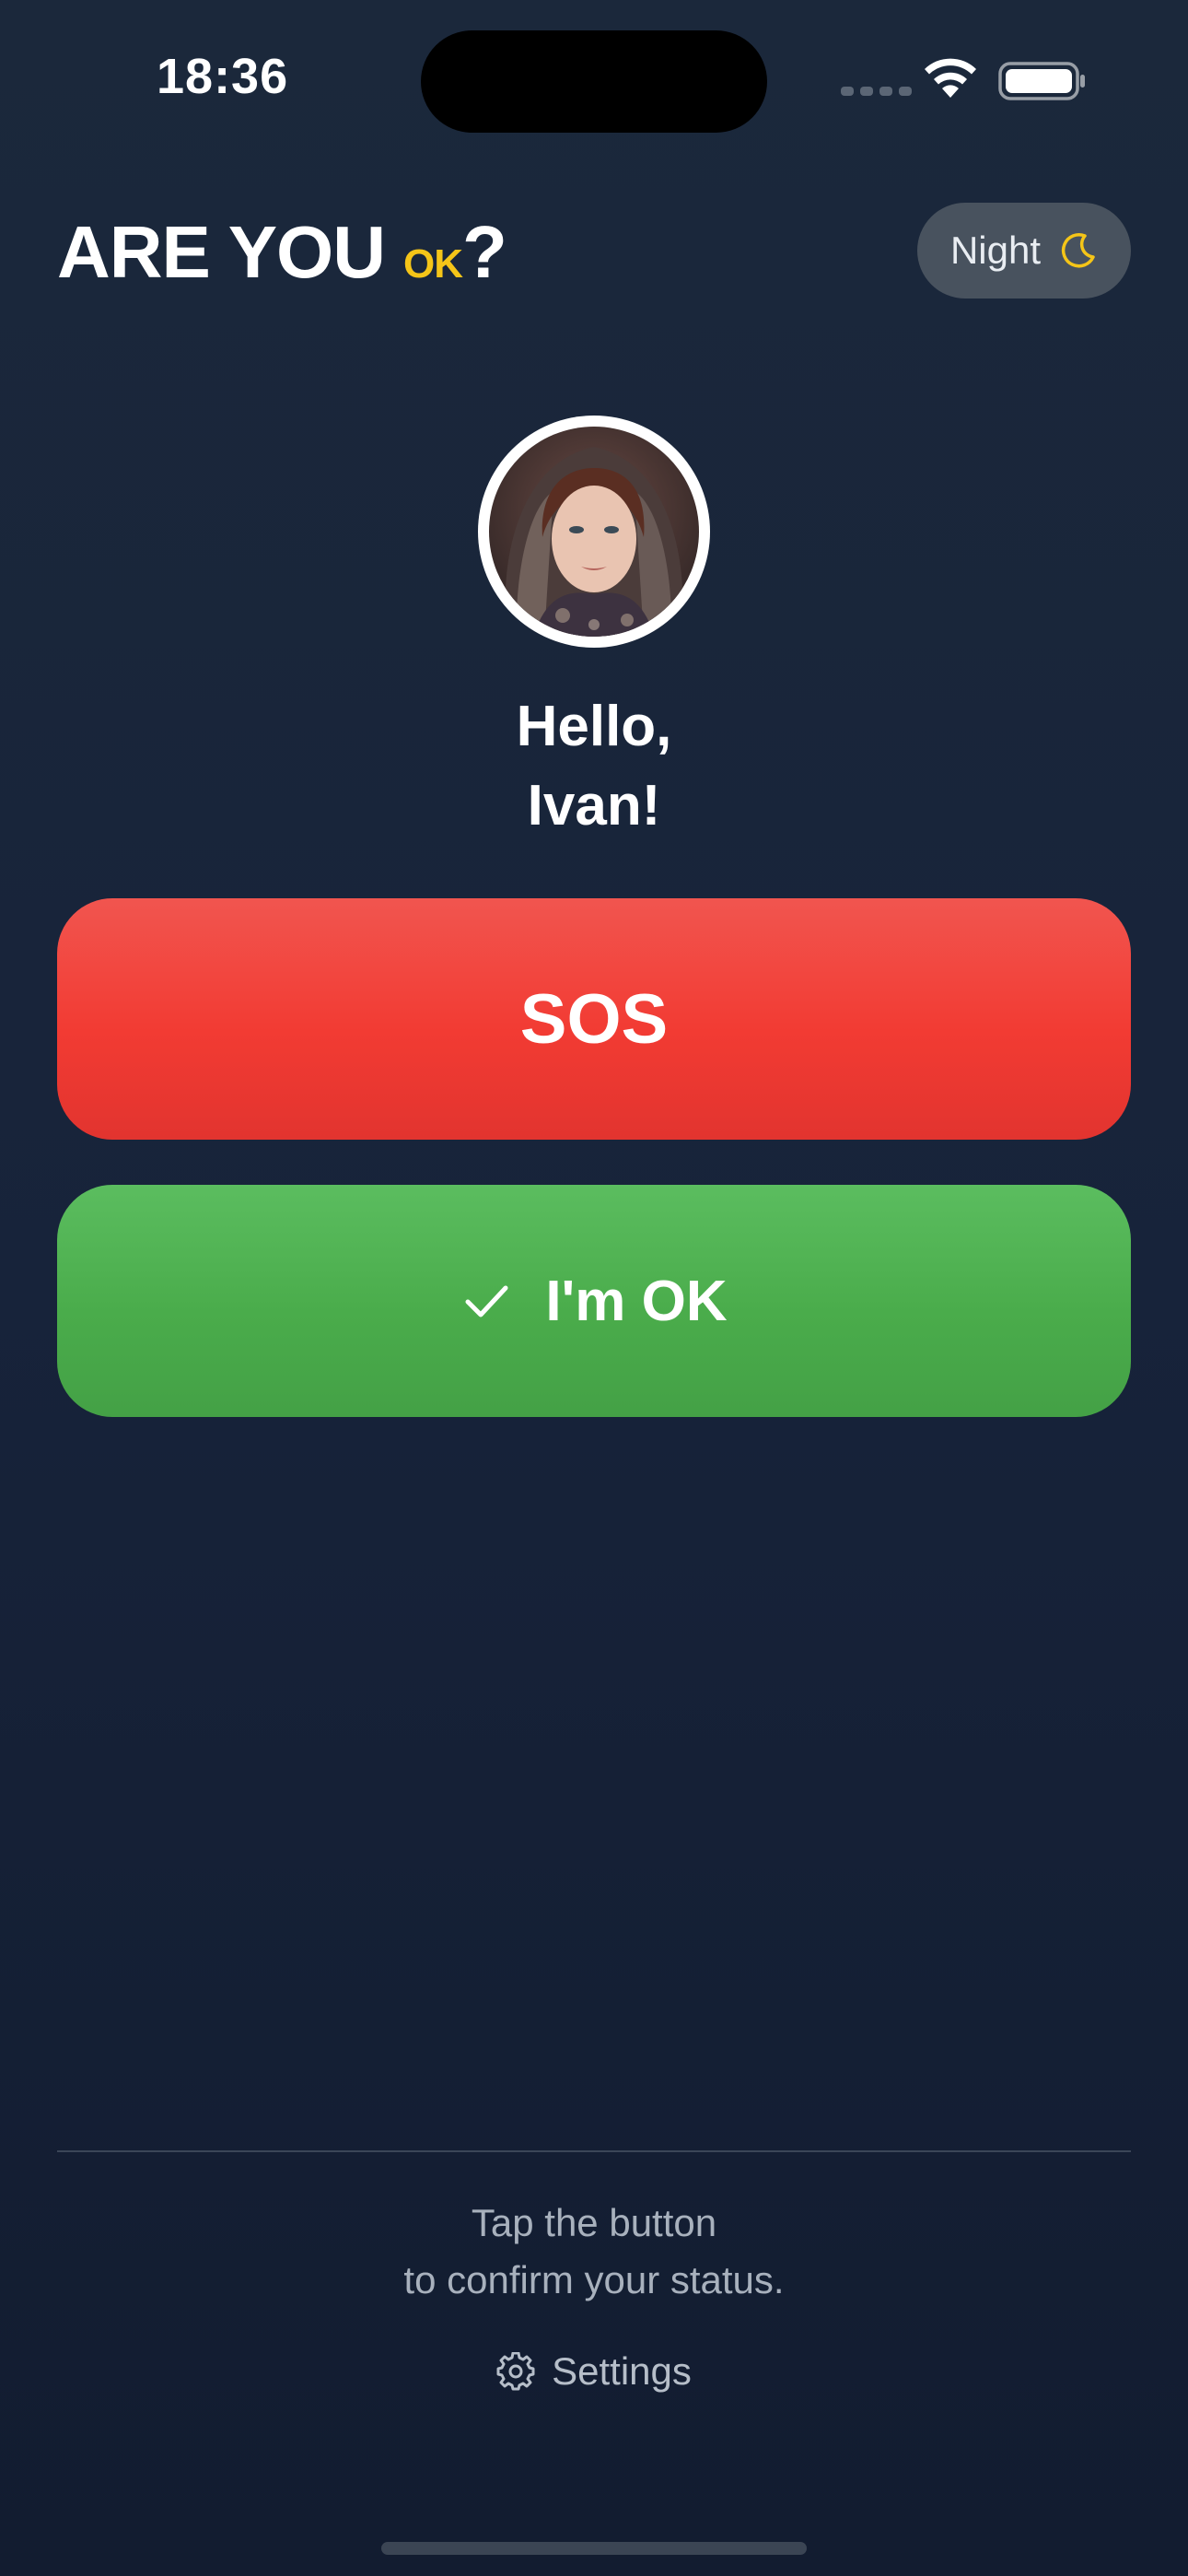  What do you see at coordinates (594, 766) in the screenshot?
I see `greeting: Hello, Ivan!` at bounding box center [594, 766].